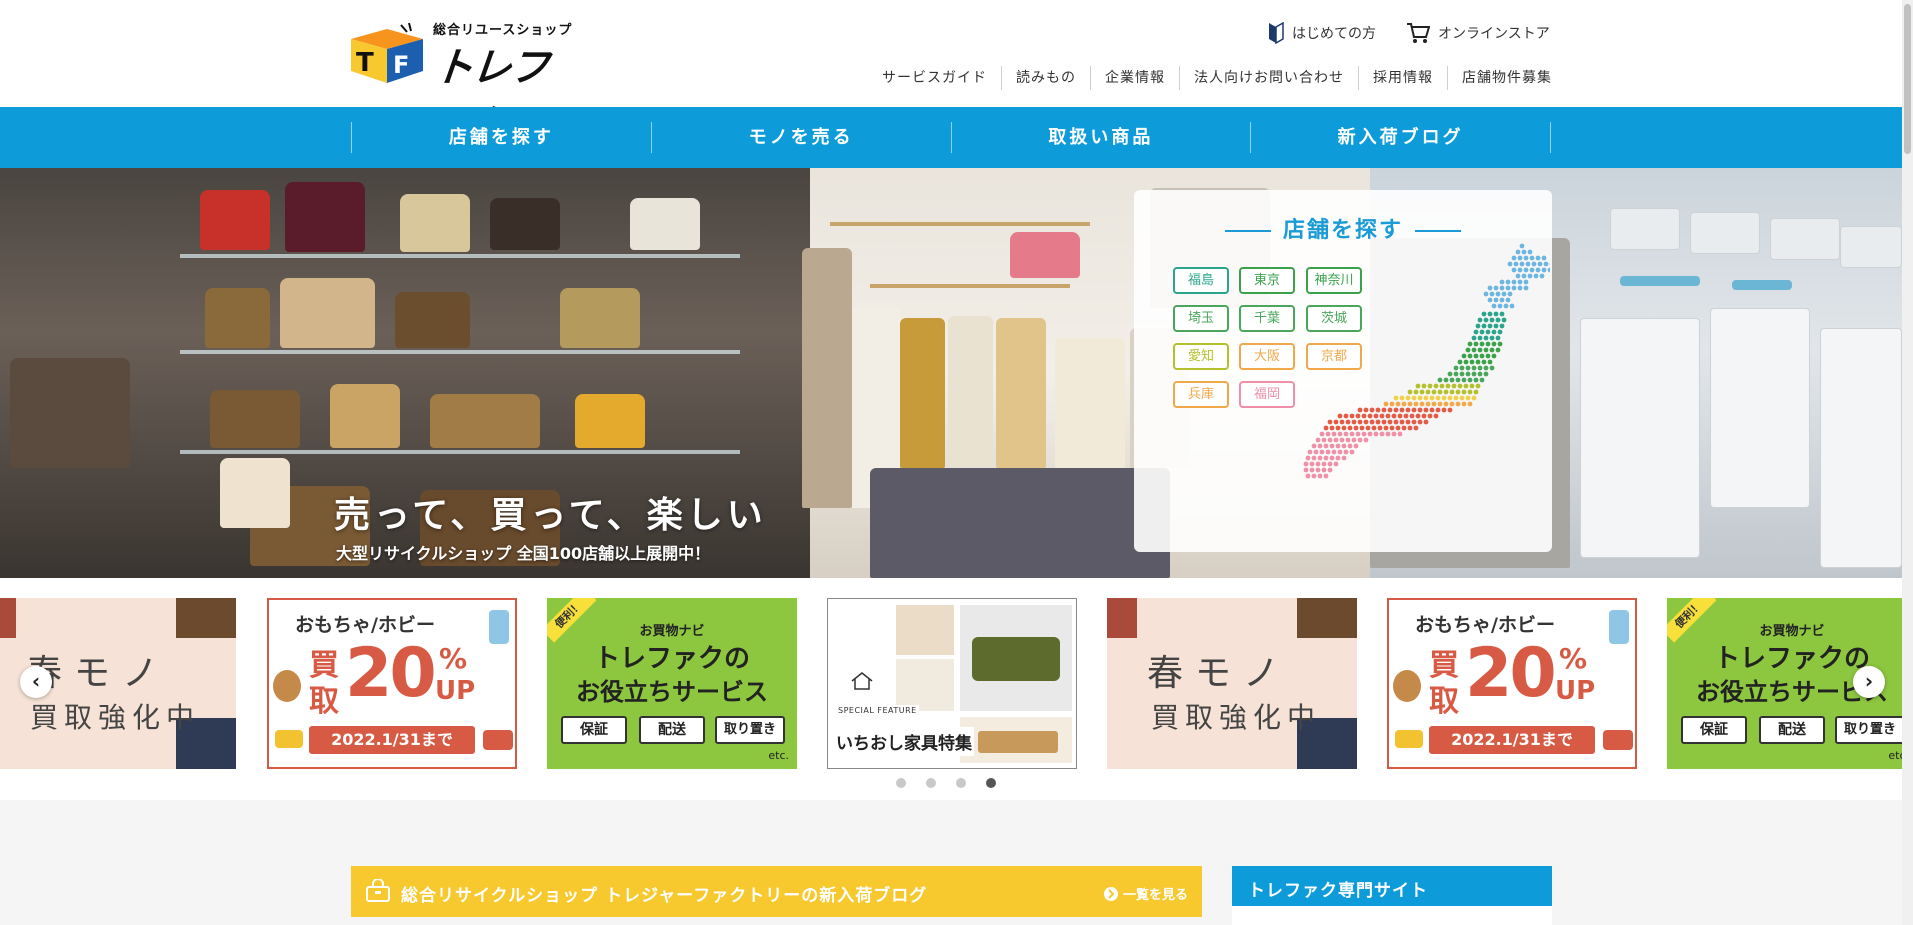 The width and height of the screenshot is (1913, 925). Describe the element at coordinates (1201, 318) in the screenshot. I see `pref-saitama: 埼玉` at that location.